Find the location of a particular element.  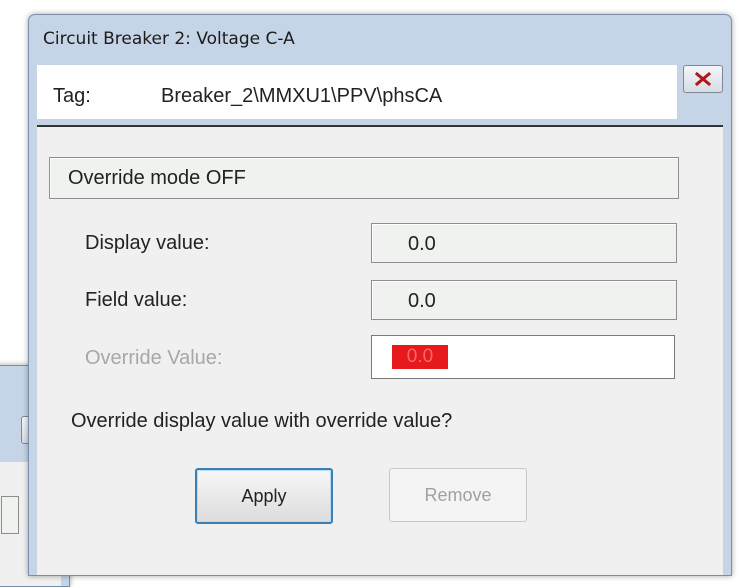

background-dialog-field is located at coordinates (10, 515).